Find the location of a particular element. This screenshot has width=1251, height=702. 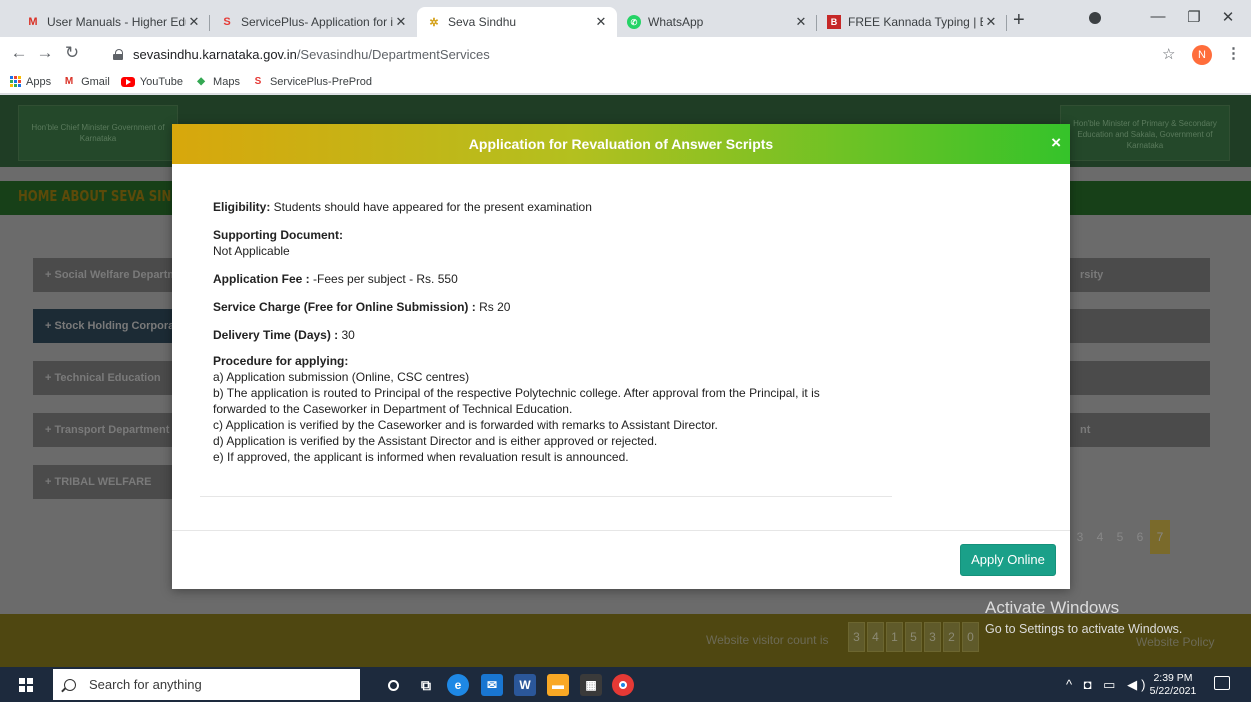

tab-whatsapp: ✆ WhatsApp ✕ is located at coordinates (717, 22).